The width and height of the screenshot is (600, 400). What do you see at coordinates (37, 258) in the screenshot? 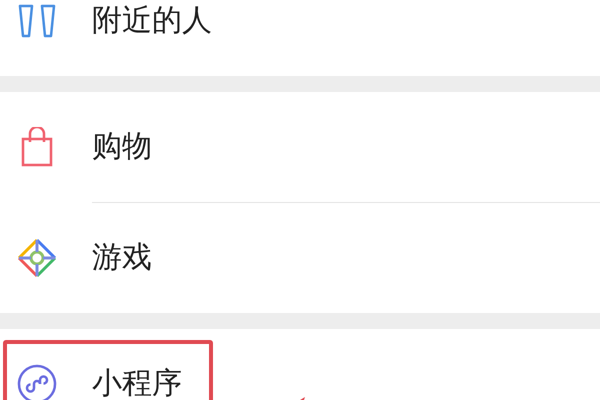
I see `diamond-icon` at bounding box center [37, 258].